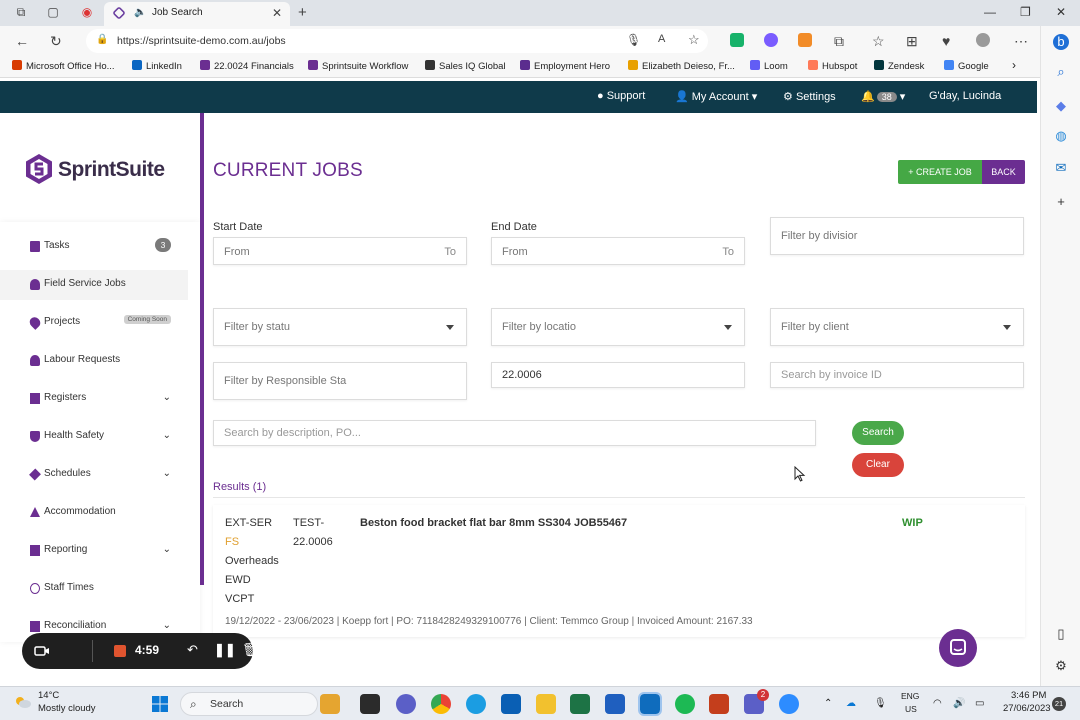  Describe the element at coordinates (157, 66) in the screenshot. I see `bookmark-item: LinkedIn` at that location.